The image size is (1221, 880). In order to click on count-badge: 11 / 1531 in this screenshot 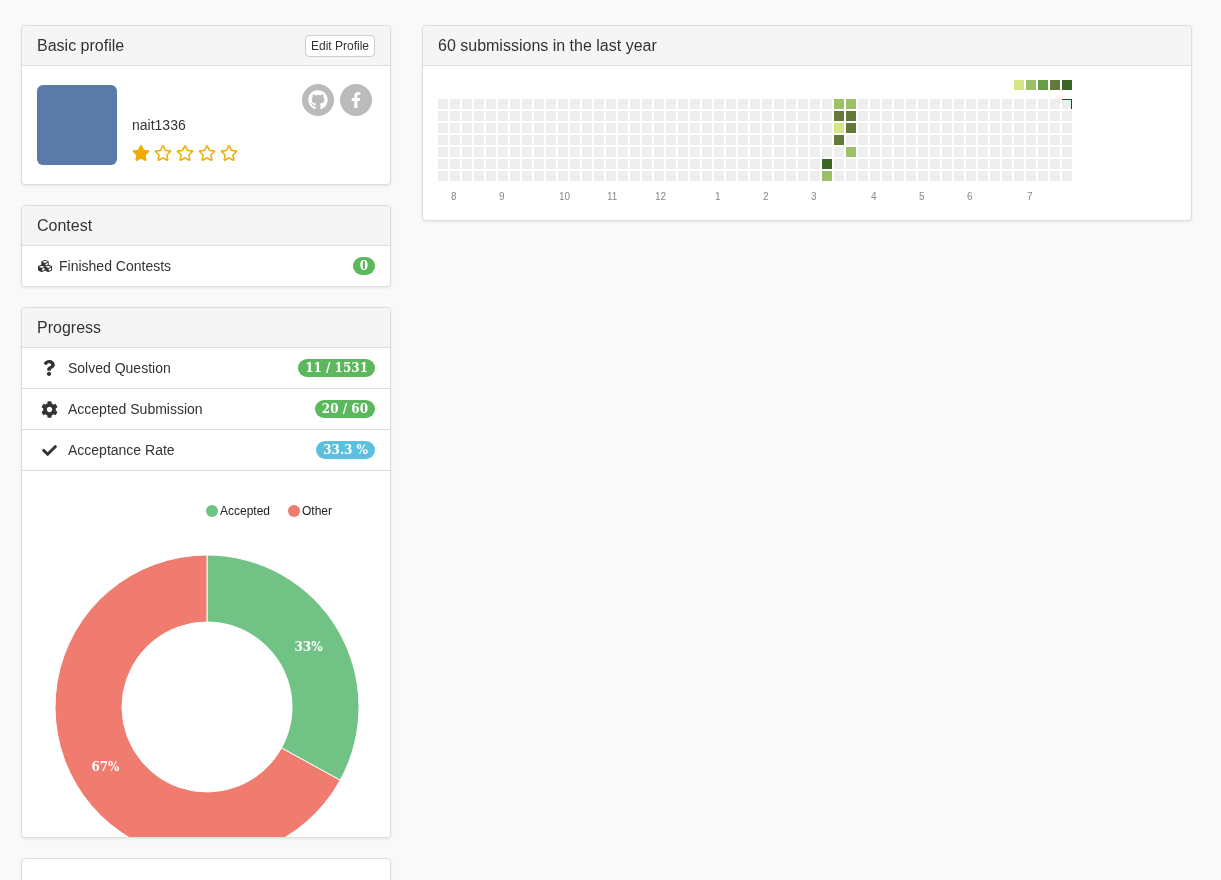, I will do `click(336, 368)`.